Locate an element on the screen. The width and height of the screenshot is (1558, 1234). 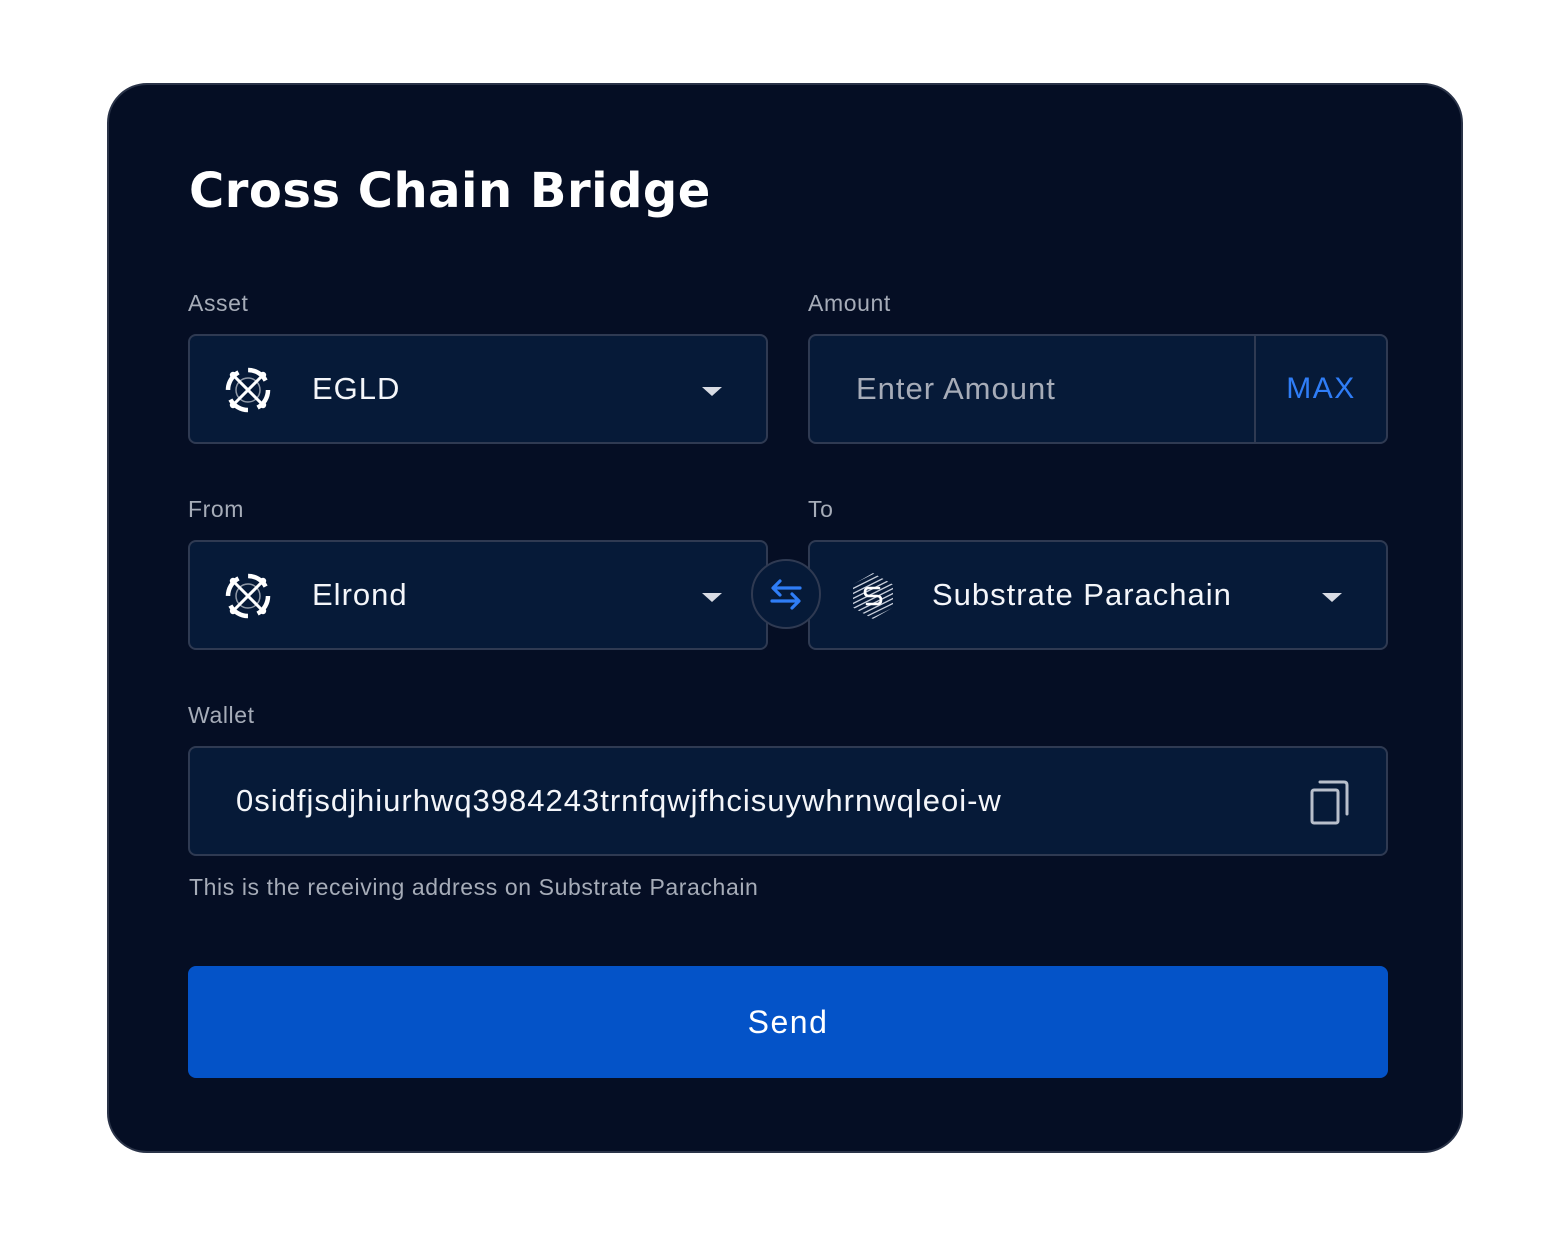
from-chain-value: Elrond is located at coordinates (360, 594).